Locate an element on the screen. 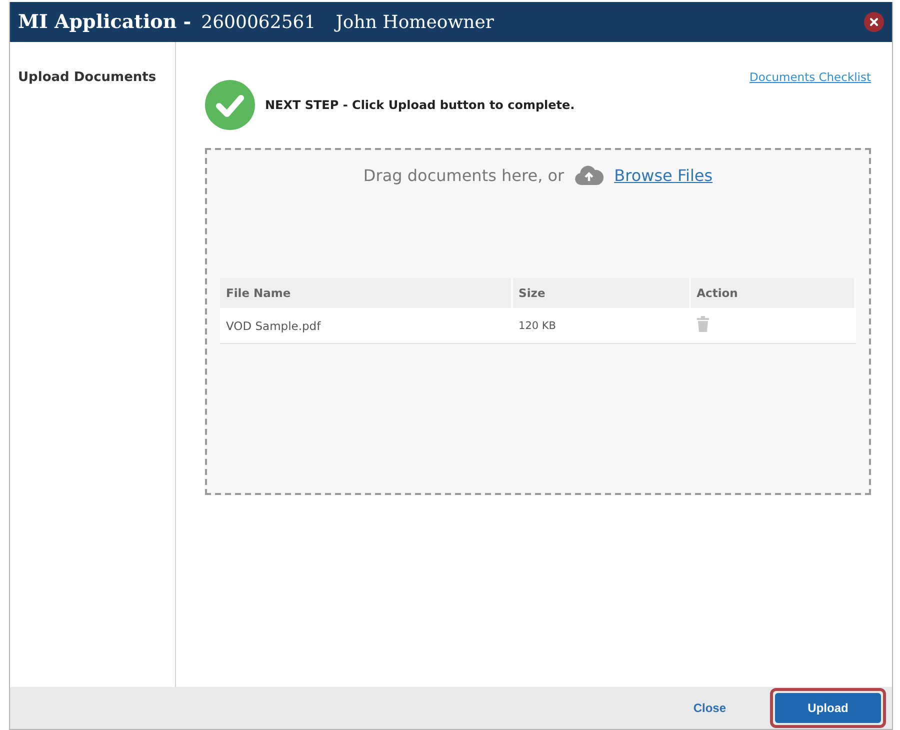 The height and width of the screenshot is (730, 900). next-step-text: NEXT STEP - Click Upload button to complete. is located at coordinates (420, 105).